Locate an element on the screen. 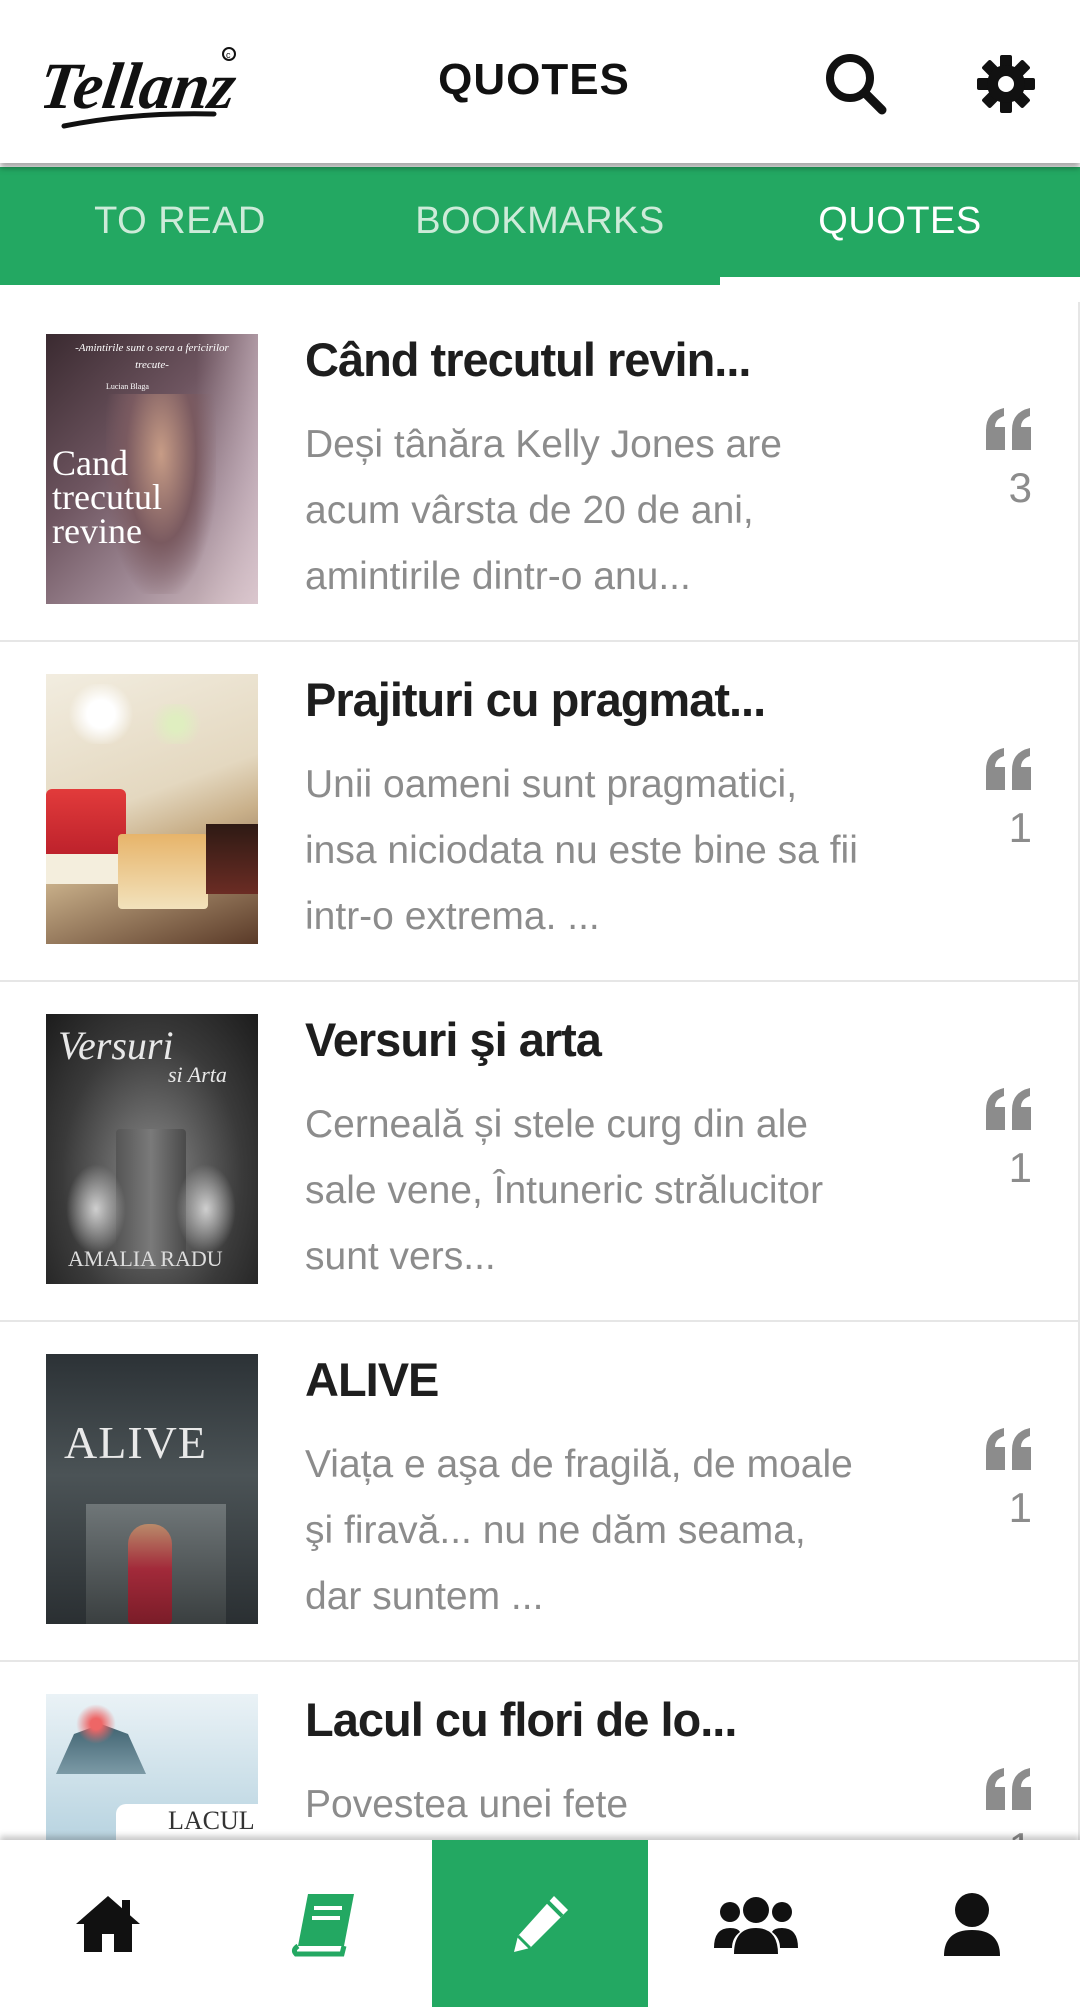 The width and height of the screenshot is (1080, 2007). page-title: QUOTES is located at coordinates (534, 79).